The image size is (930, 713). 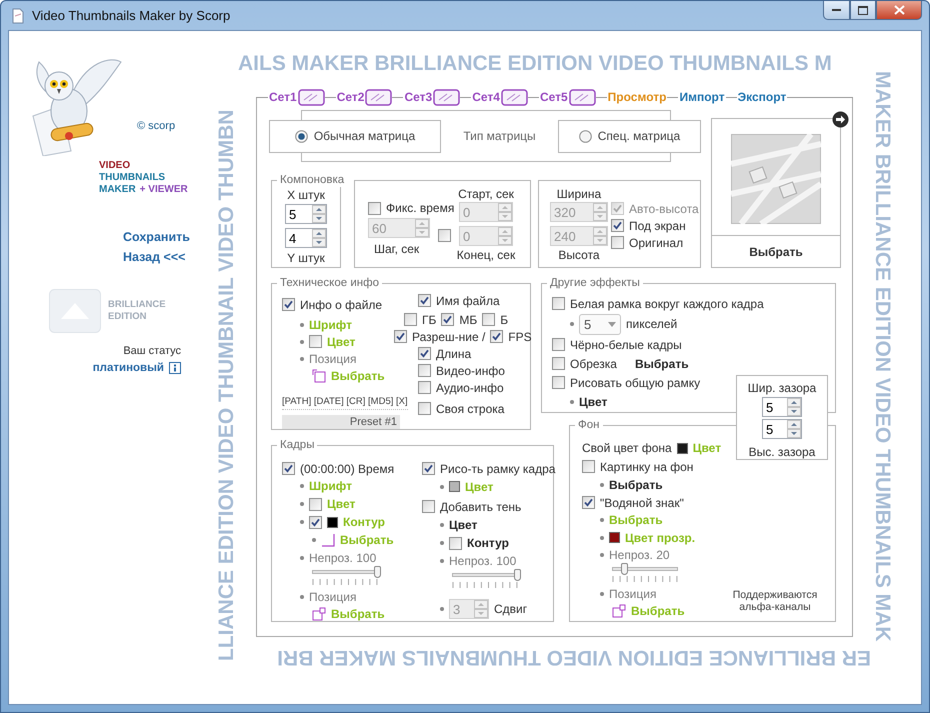 I want to click on tab: Просмотр, so click(x=637, y=97).